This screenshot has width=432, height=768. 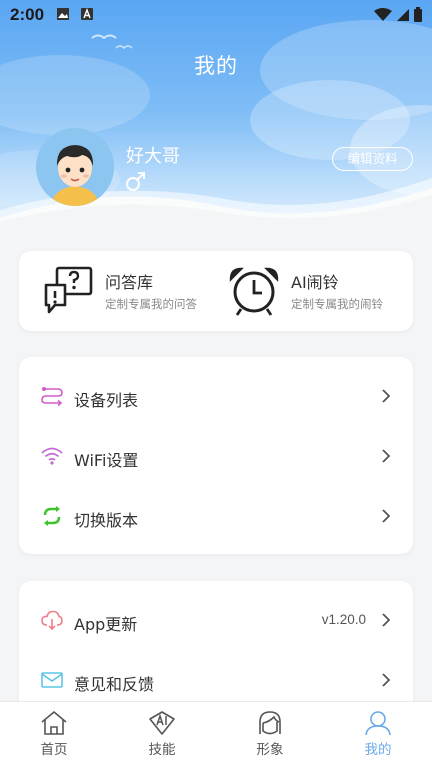 I want to click on bottom-tab-bar: 首页 技能 形象 我的, so click(x=216, y=734).